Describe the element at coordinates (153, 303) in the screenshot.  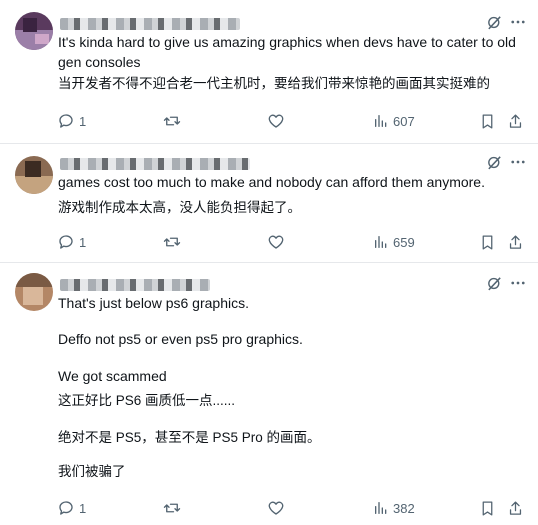
I see `post-text-line: That's just below ps6 graphics.` at that location.